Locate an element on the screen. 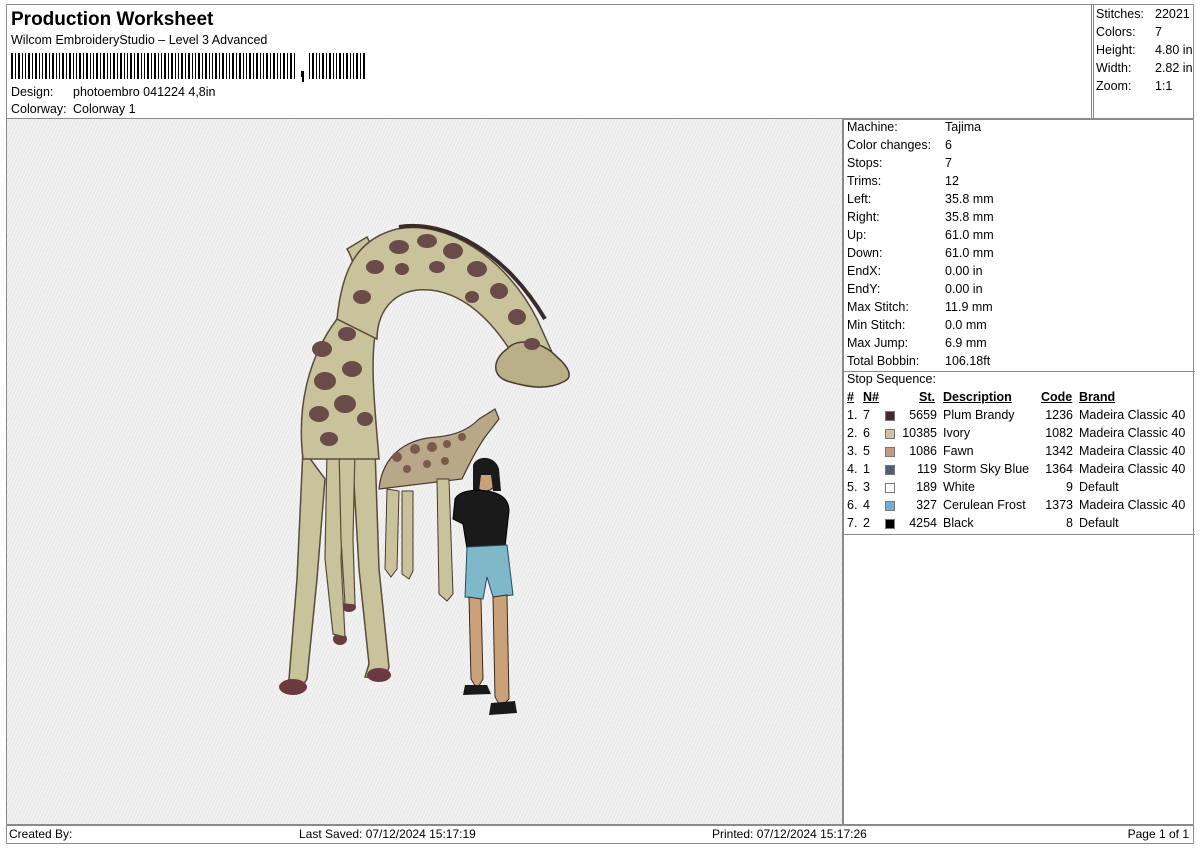 The image size is (1200, 848). row-num: 1. is located at coordinates (852, 415).